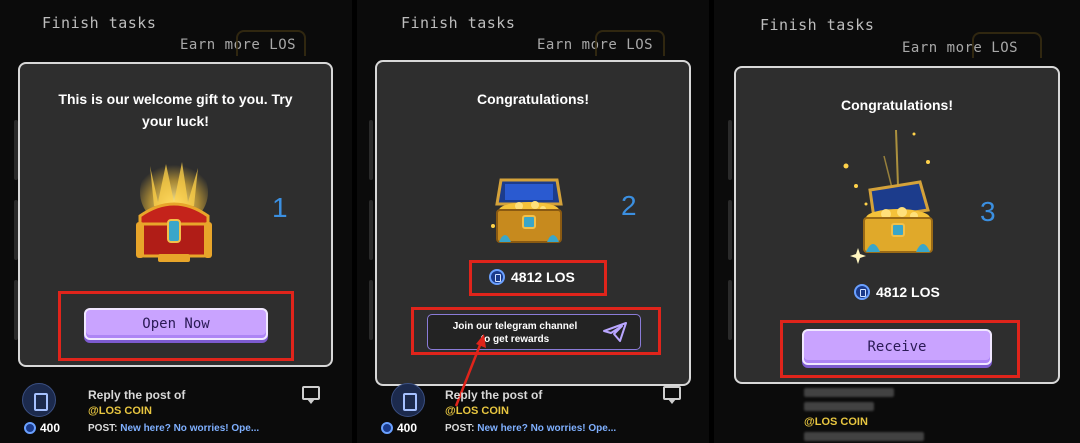  What do you see at coordinates (176, 324) in the screenshot?
I see `open-now-button: Open Now` at bounding box center [176, 324].